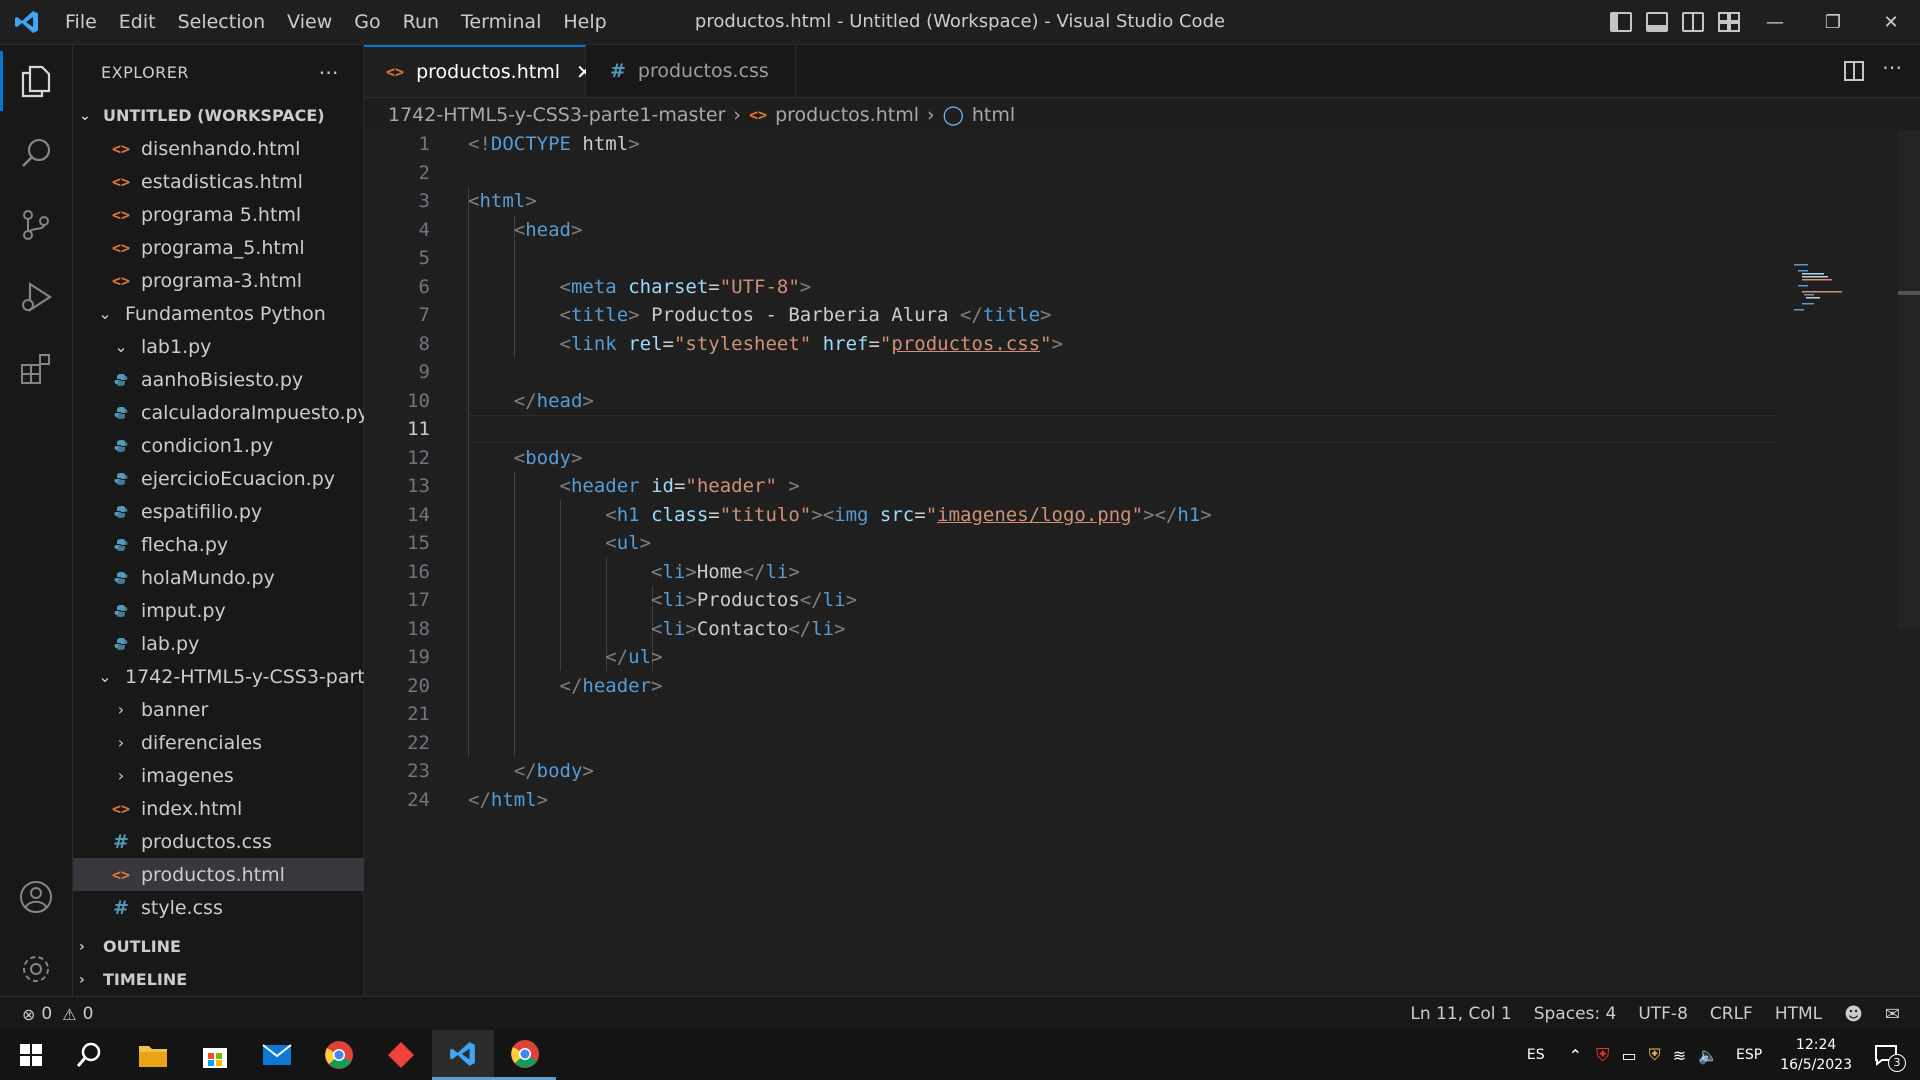  What do you see at coordinates (1084, 458) in the screenshot?
I see `code-line: 12 <body>` at bounding box center [1084, 458].